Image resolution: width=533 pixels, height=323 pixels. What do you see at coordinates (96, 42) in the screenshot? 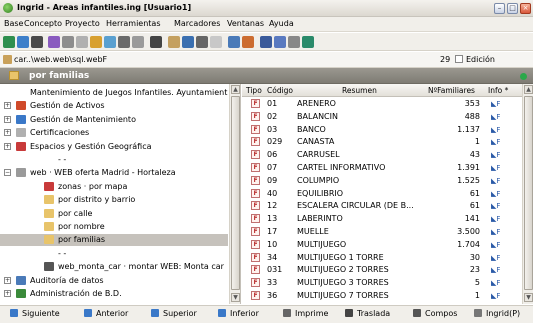
I see `filter-icon` at bounding box center [96, 42].